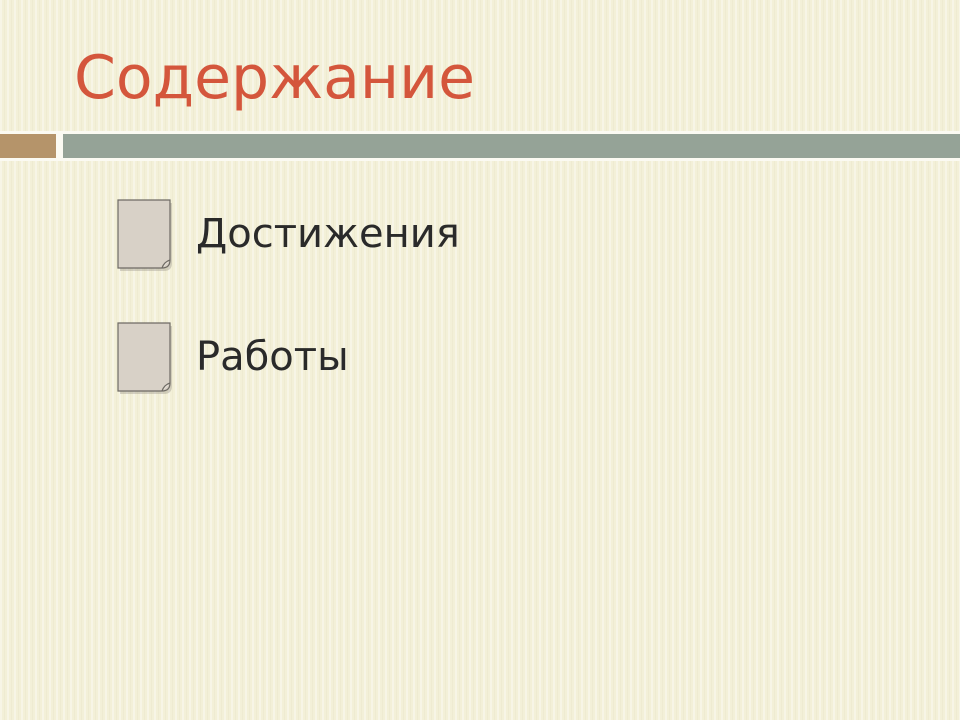  Describe the element at coordinates (511, 146) in the screenshot. I see `title-divider-bar` at that location.